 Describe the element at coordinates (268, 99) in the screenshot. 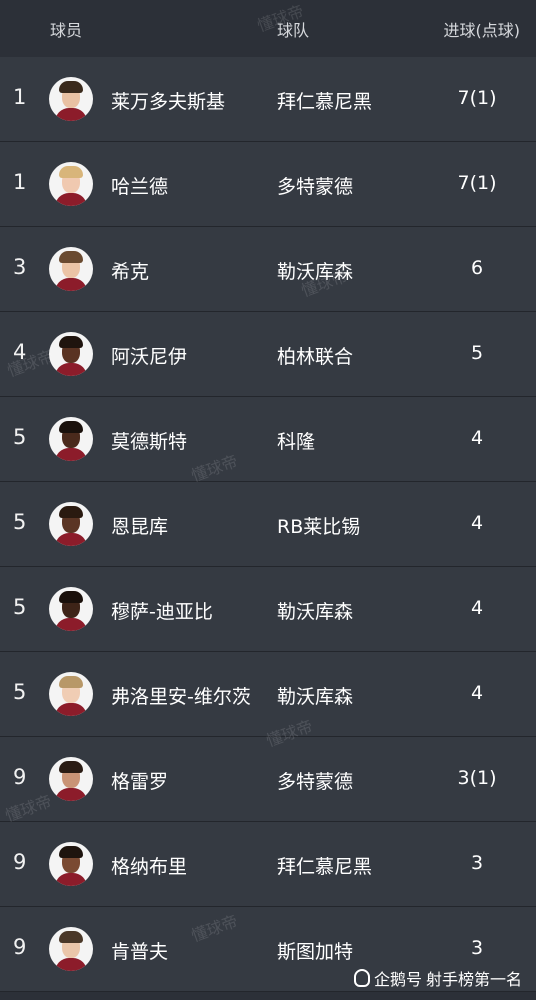

I see `table-row: 1 莱万多夫斯基 拜仁慕尼黑 7(1)` at that location.